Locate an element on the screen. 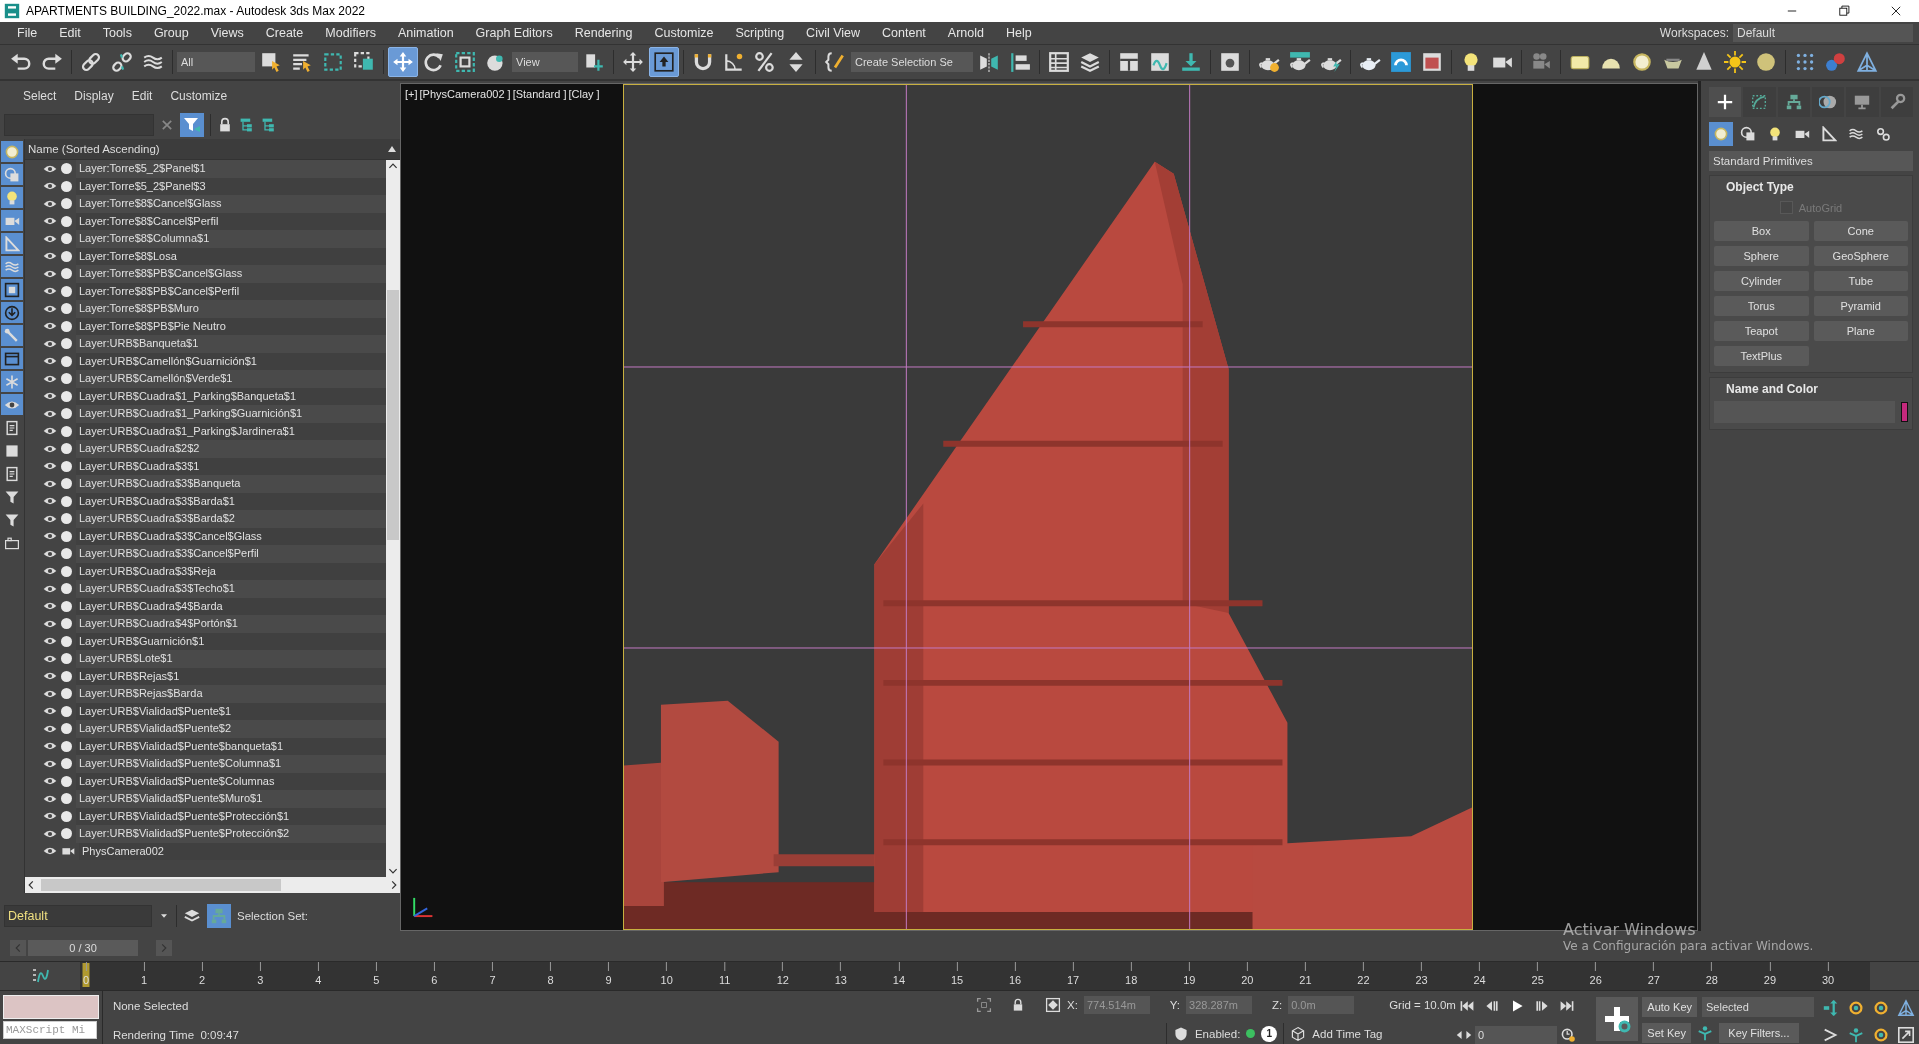  frame-number: 14 is located at coordinates (899, 980).